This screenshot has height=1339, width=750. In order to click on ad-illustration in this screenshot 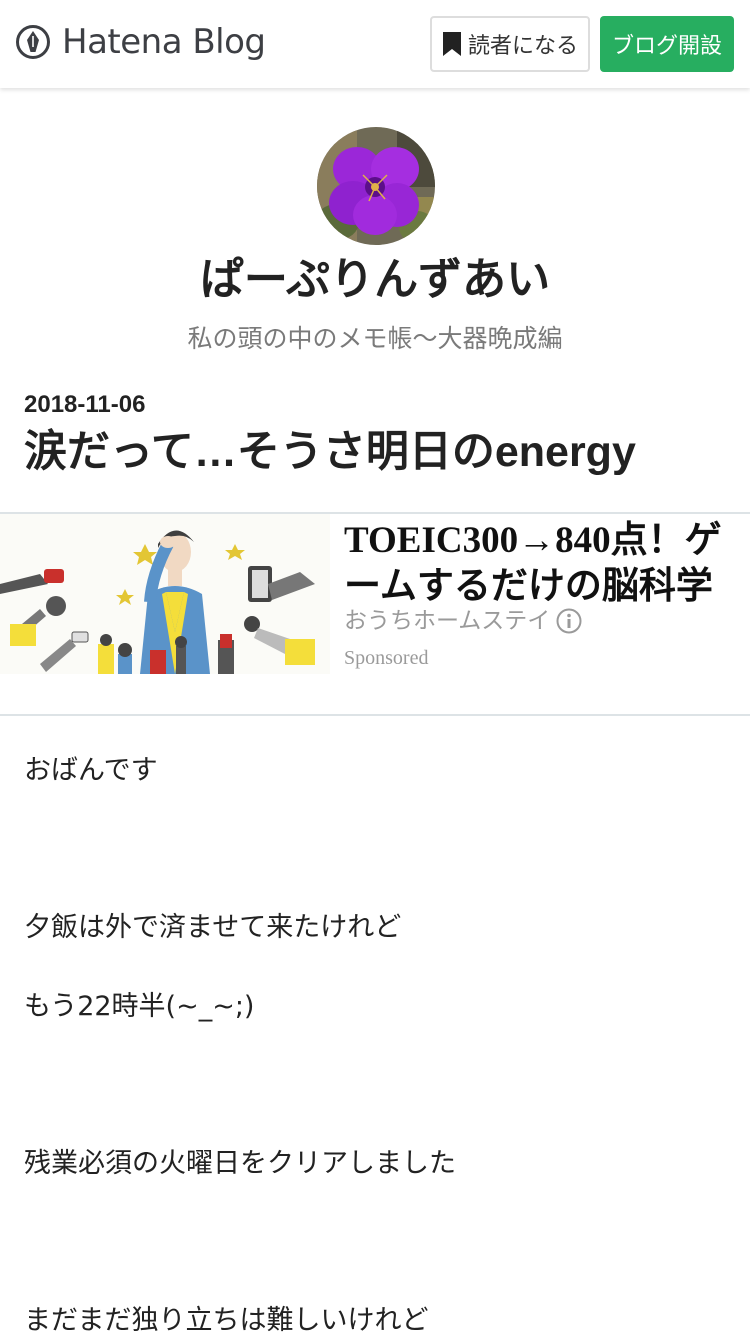, I will do `click(165, 594)`.